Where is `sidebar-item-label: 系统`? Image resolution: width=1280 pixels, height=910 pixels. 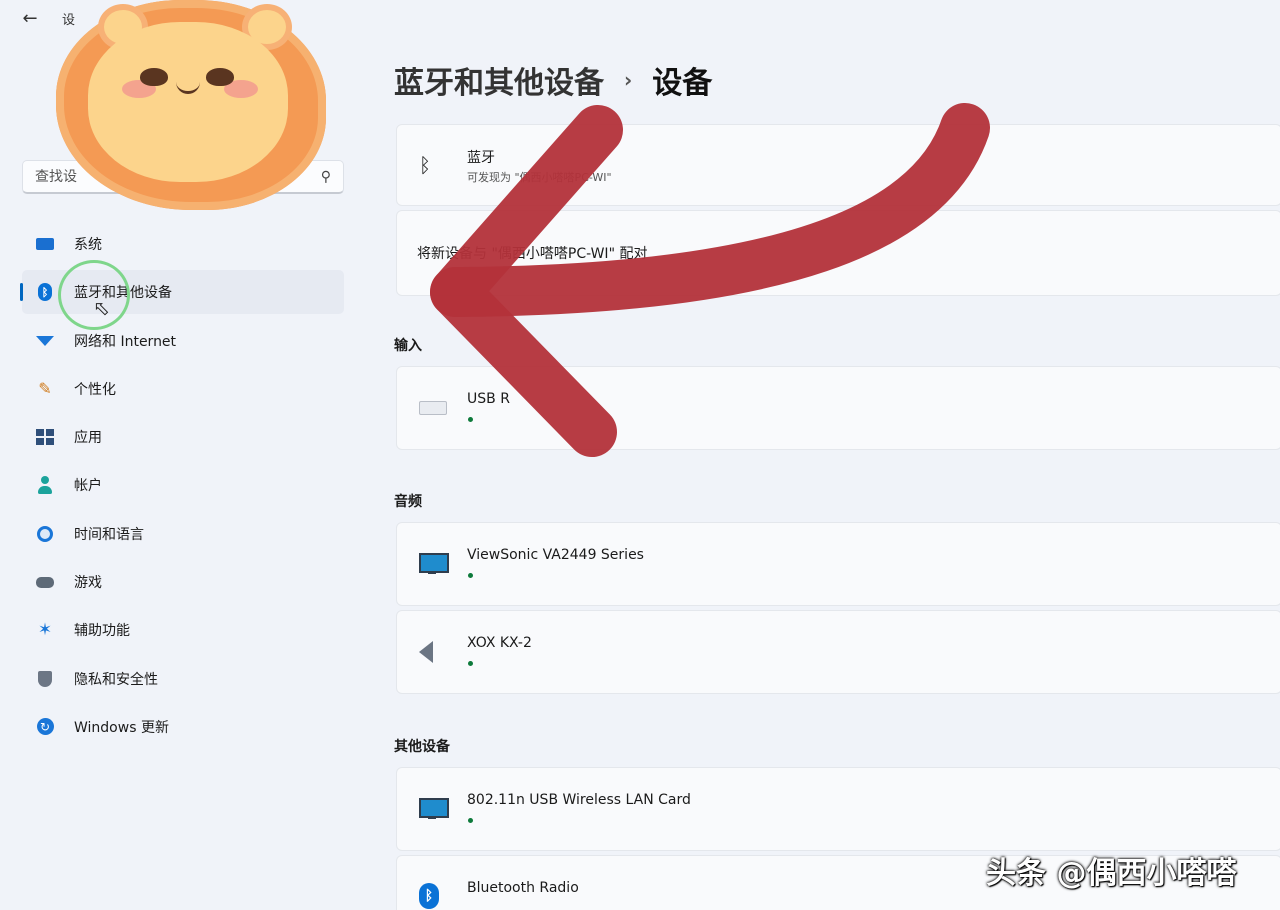
sidebar-item-label: 系统 is located at coordinates (88, 245).